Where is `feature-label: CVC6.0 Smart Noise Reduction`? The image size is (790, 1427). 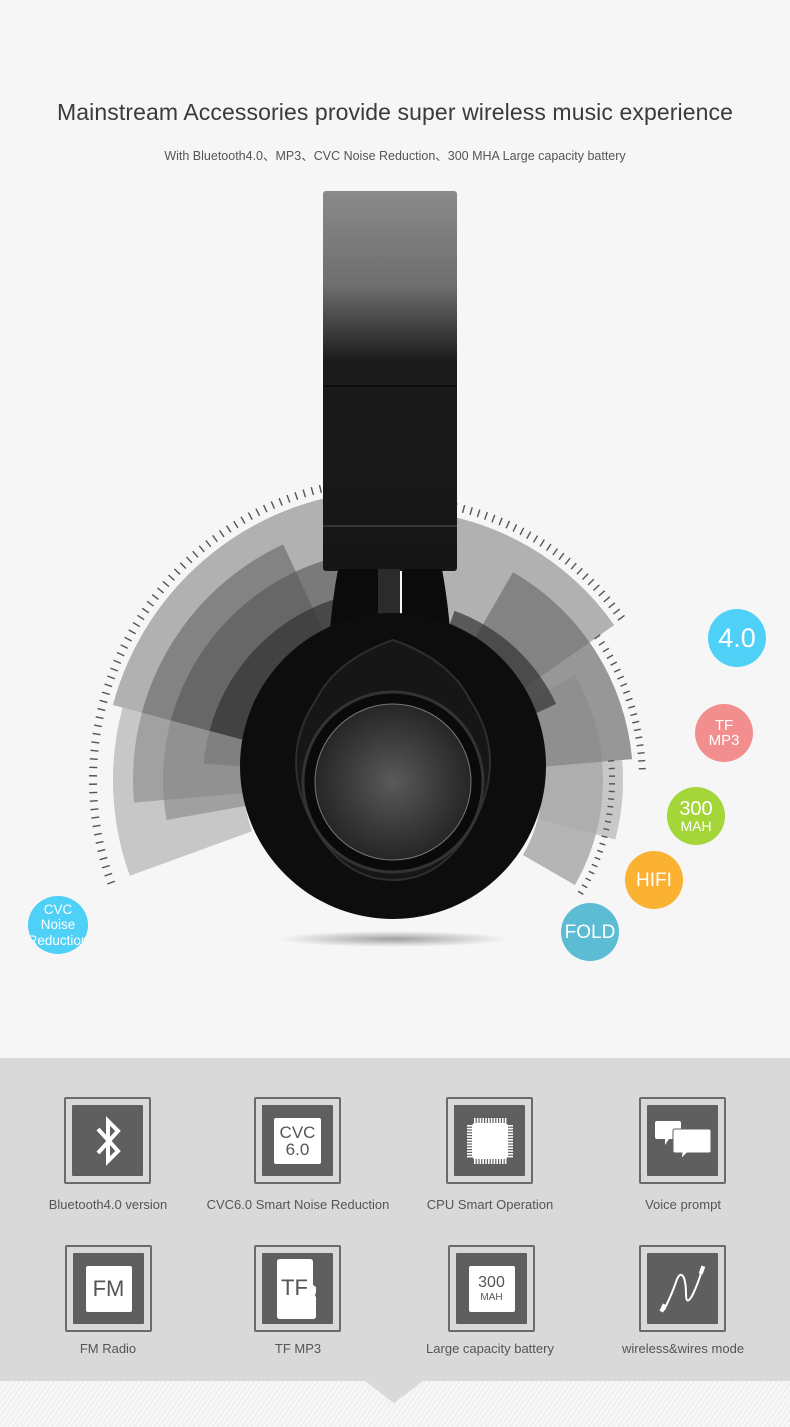 feature-label: CVC6.0 Smart Noise Reduction is located at coordinates (298, 1204).